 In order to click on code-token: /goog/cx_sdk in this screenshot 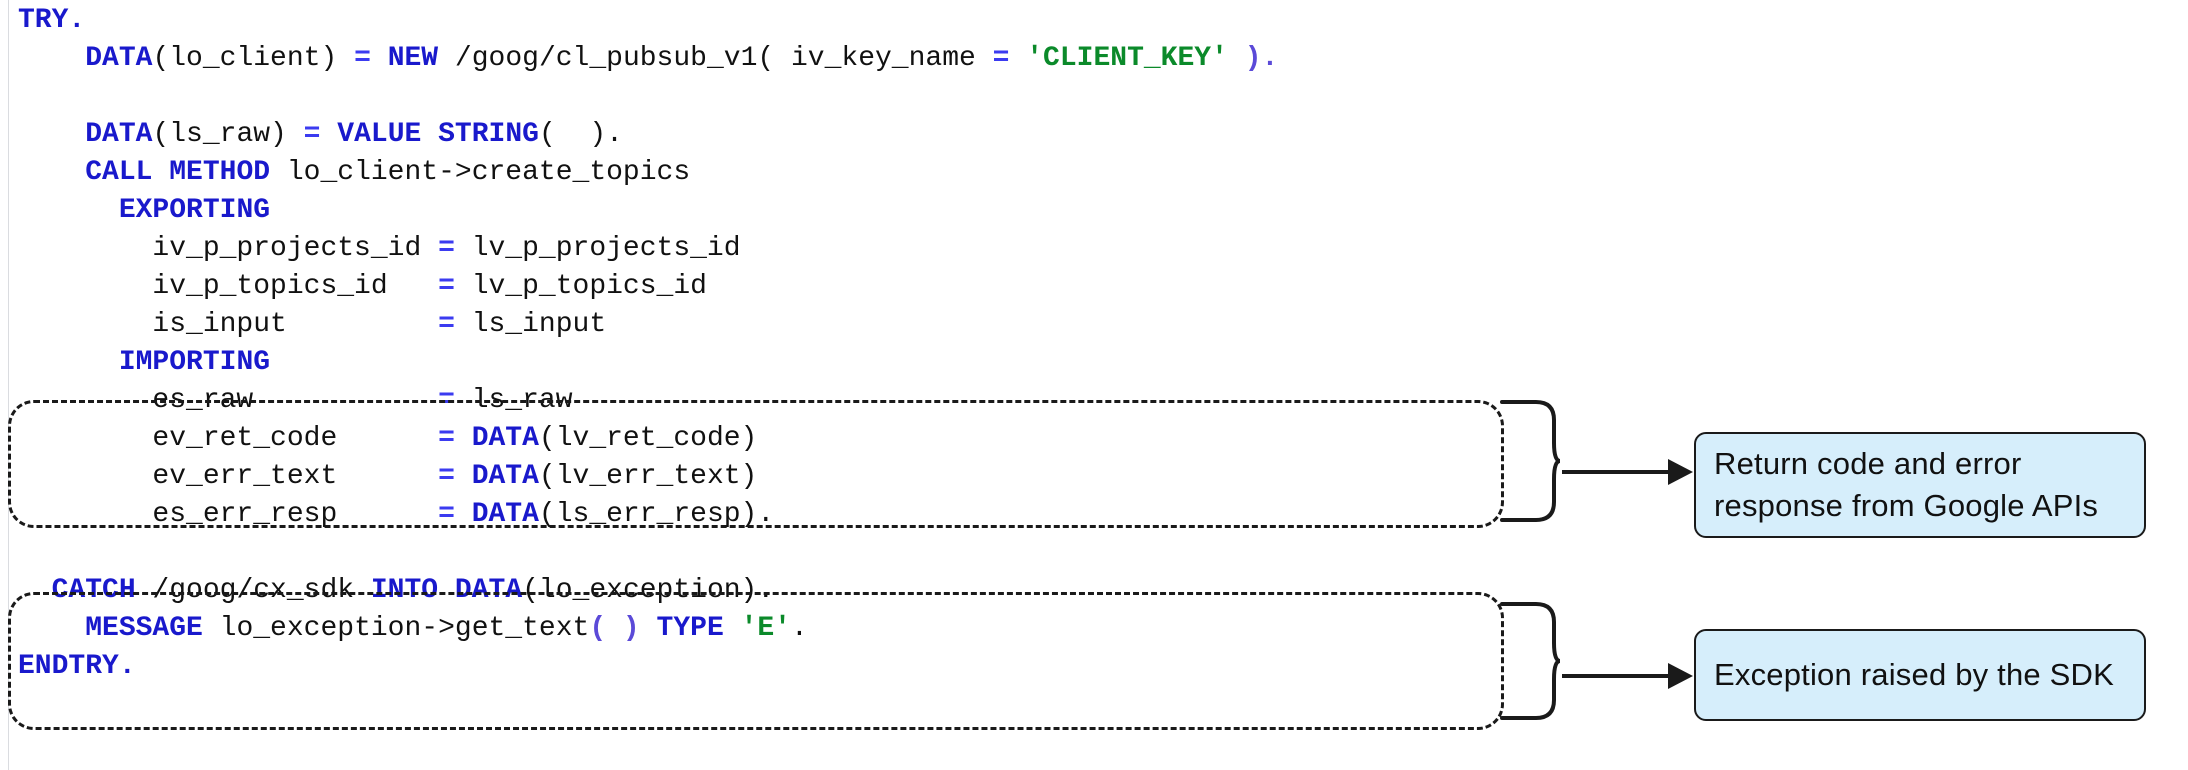, I will do `click(253, 590)`.